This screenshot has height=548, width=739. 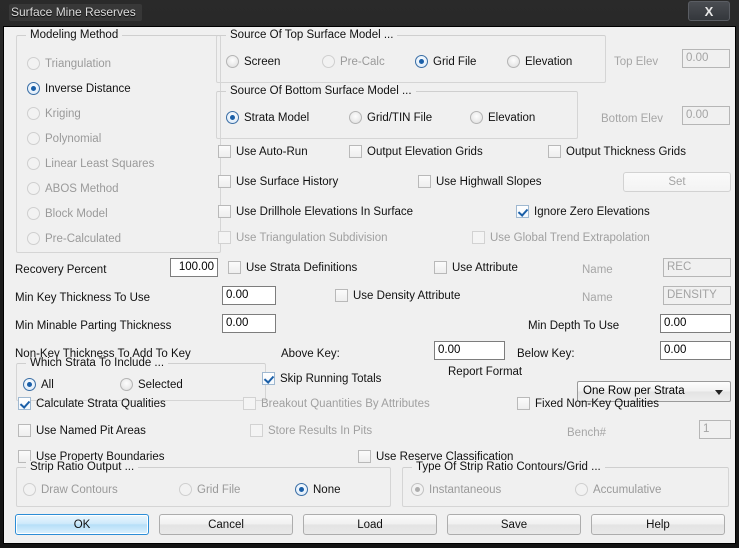 I want to click on radio-label: Instantaneous, so click(x=465, y=490).